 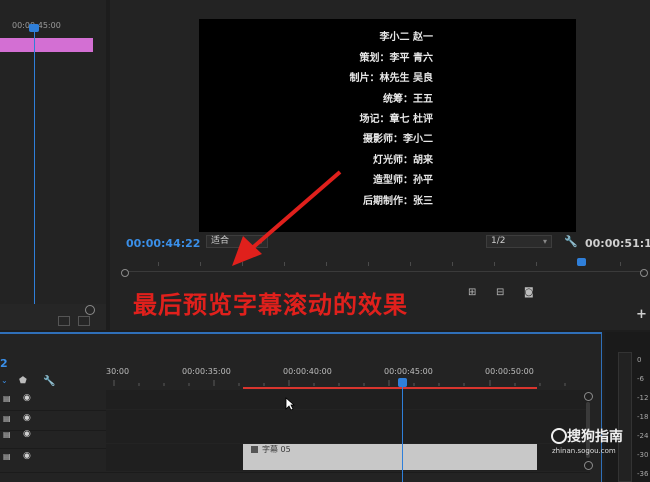 I want to click on meter-label: -24, so click(x=643, y=436).